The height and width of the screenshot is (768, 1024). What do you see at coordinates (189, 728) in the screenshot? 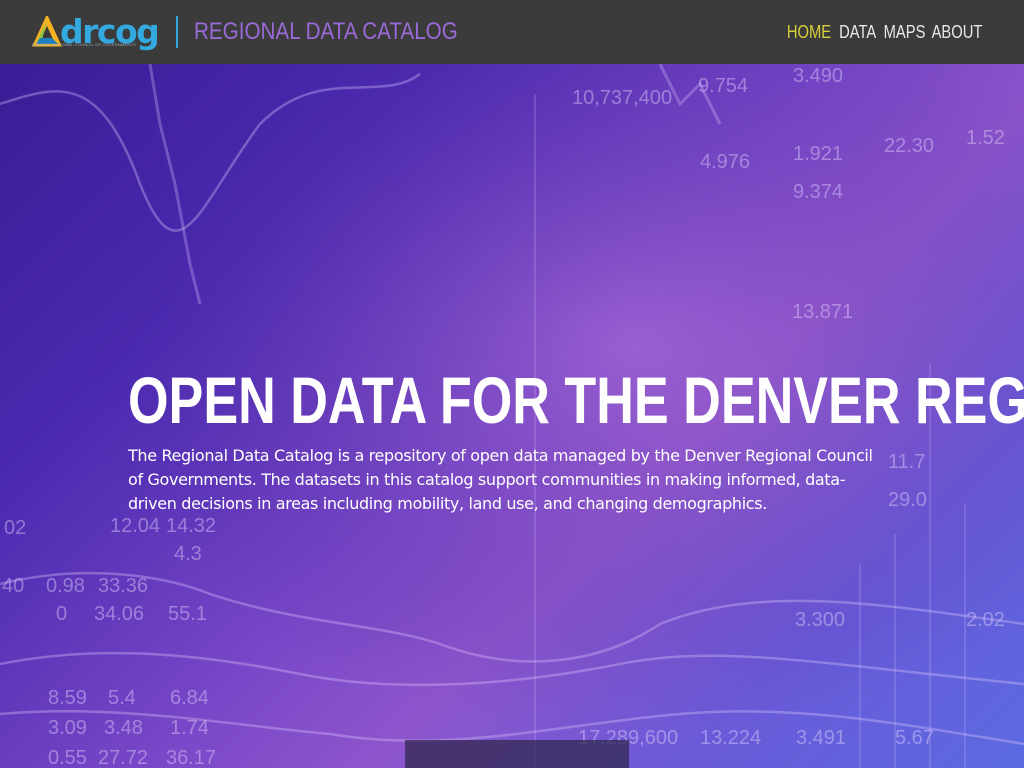
I see `svg-text: 1.74` at bounding box center [189, 728].